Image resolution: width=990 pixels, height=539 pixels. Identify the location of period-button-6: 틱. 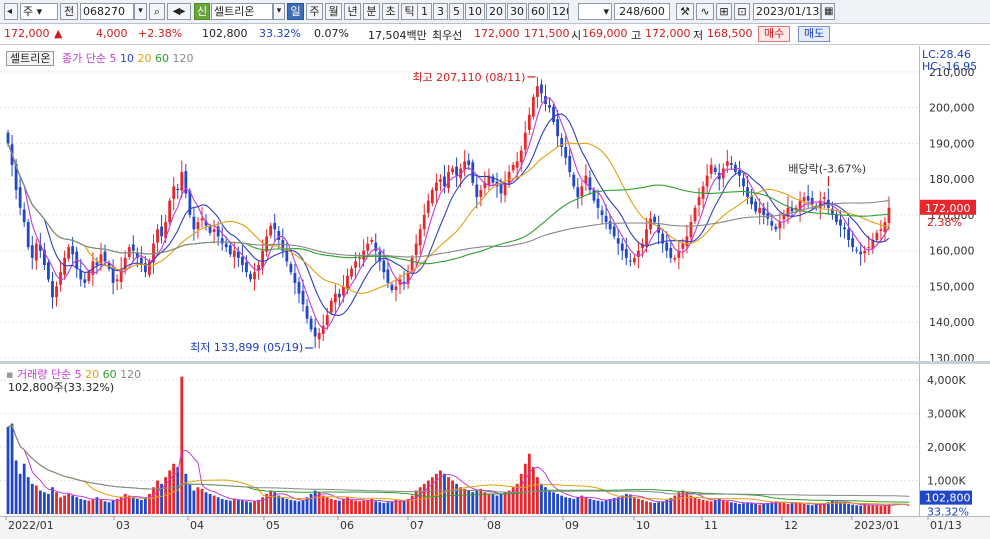
(409, 11).